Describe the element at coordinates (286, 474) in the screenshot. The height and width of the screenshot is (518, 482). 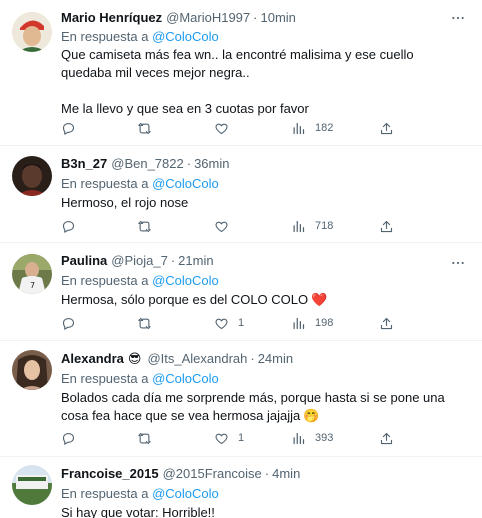
I see `timestamp: 4min` at that location.